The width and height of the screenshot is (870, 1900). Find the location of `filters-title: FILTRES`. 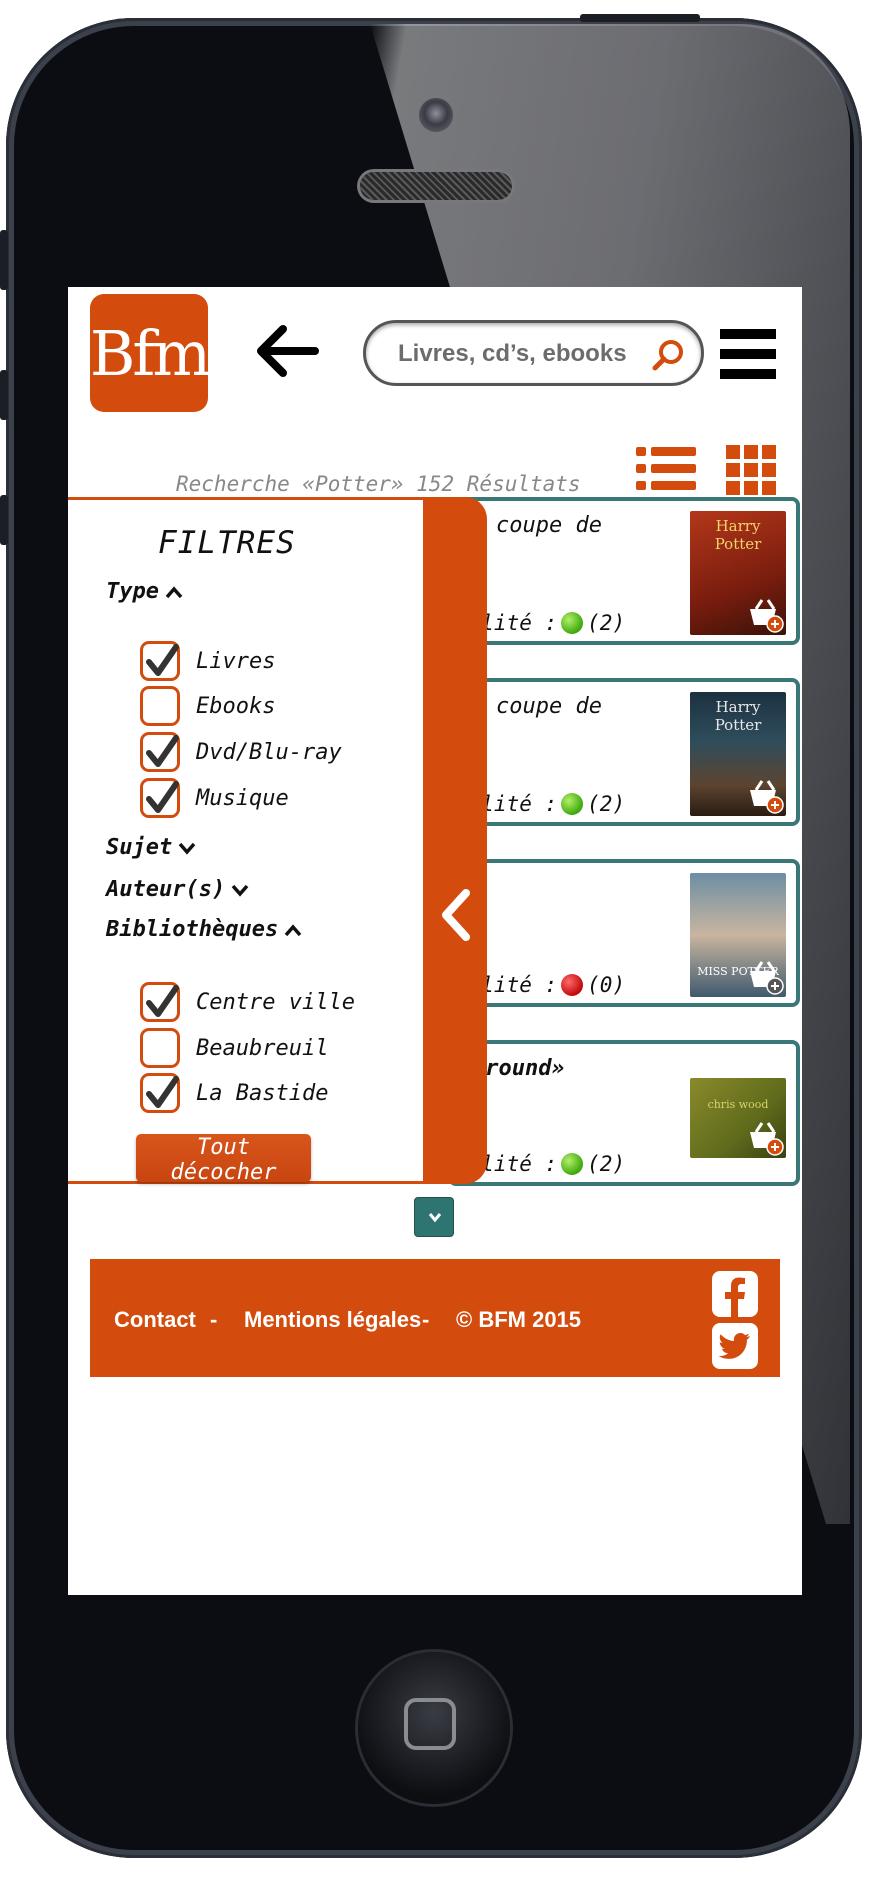

filters-title: FILTRES is located at coordinates (227, 543).